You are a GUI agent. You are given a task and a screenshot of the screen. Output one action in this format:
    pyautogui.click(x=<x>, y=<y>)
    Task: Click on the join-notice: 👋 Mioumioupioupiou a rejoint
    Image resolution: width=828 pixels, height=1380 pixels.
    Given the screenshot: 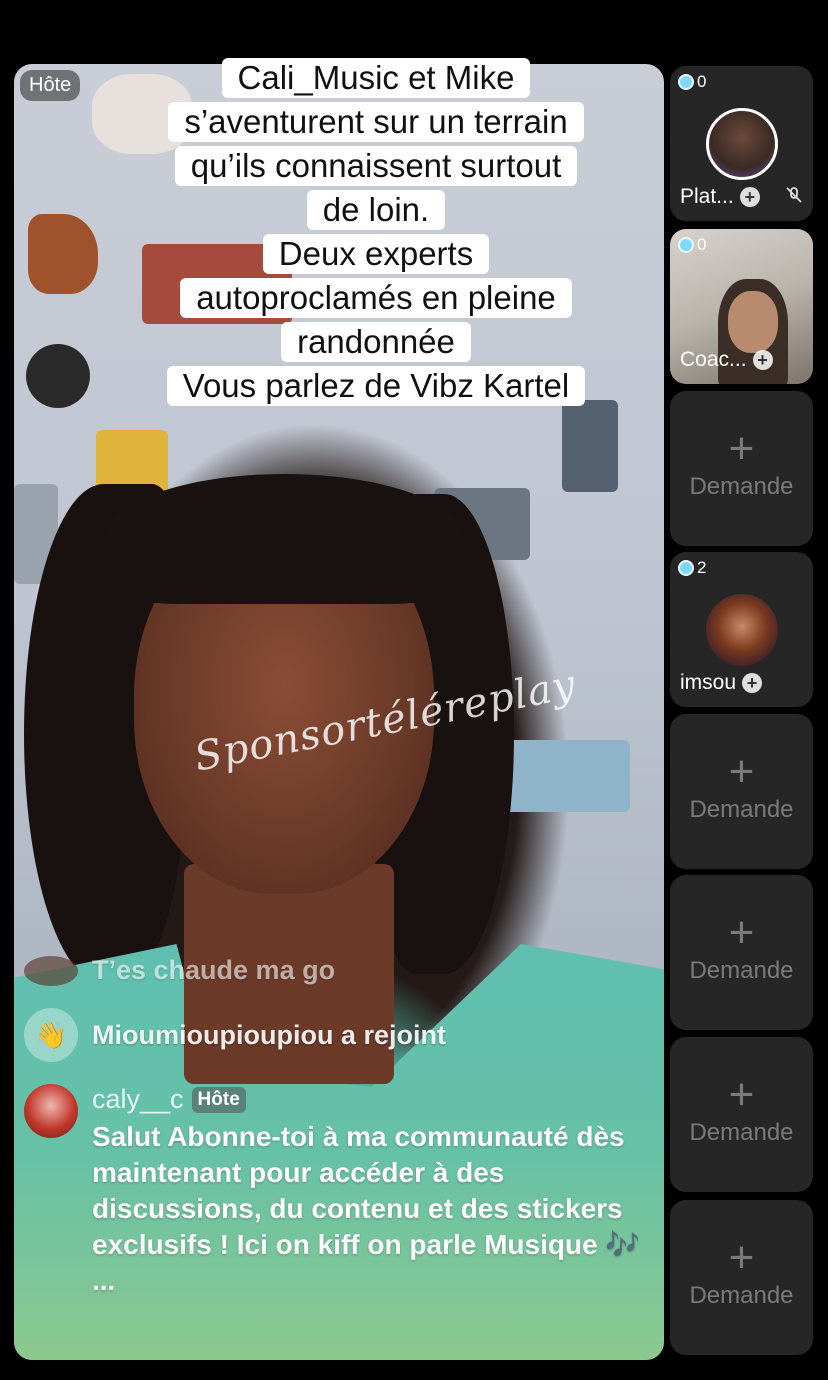 What is the action you would take?
    pyautogui.click(x=339, y=1035)
    